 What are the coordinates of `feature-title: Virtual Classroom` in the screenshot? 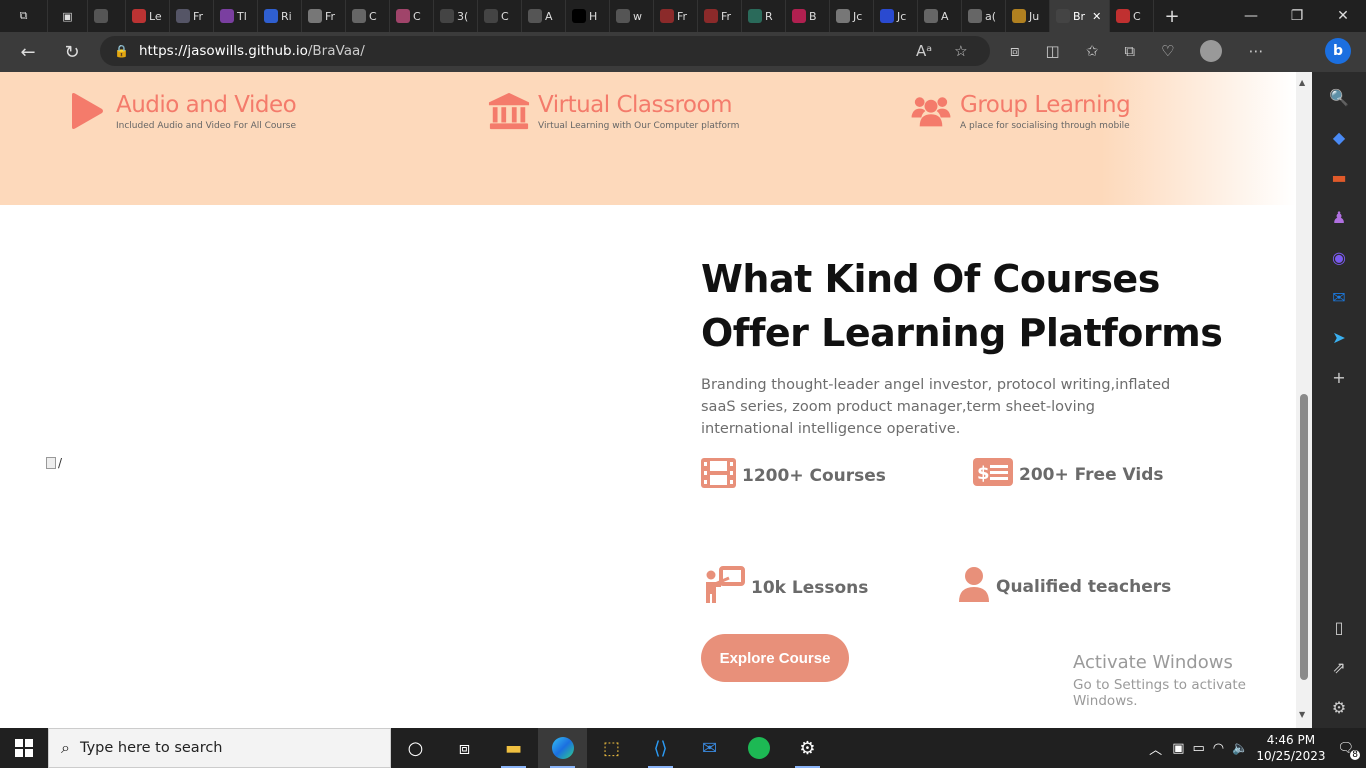 It's located at (635, 105).